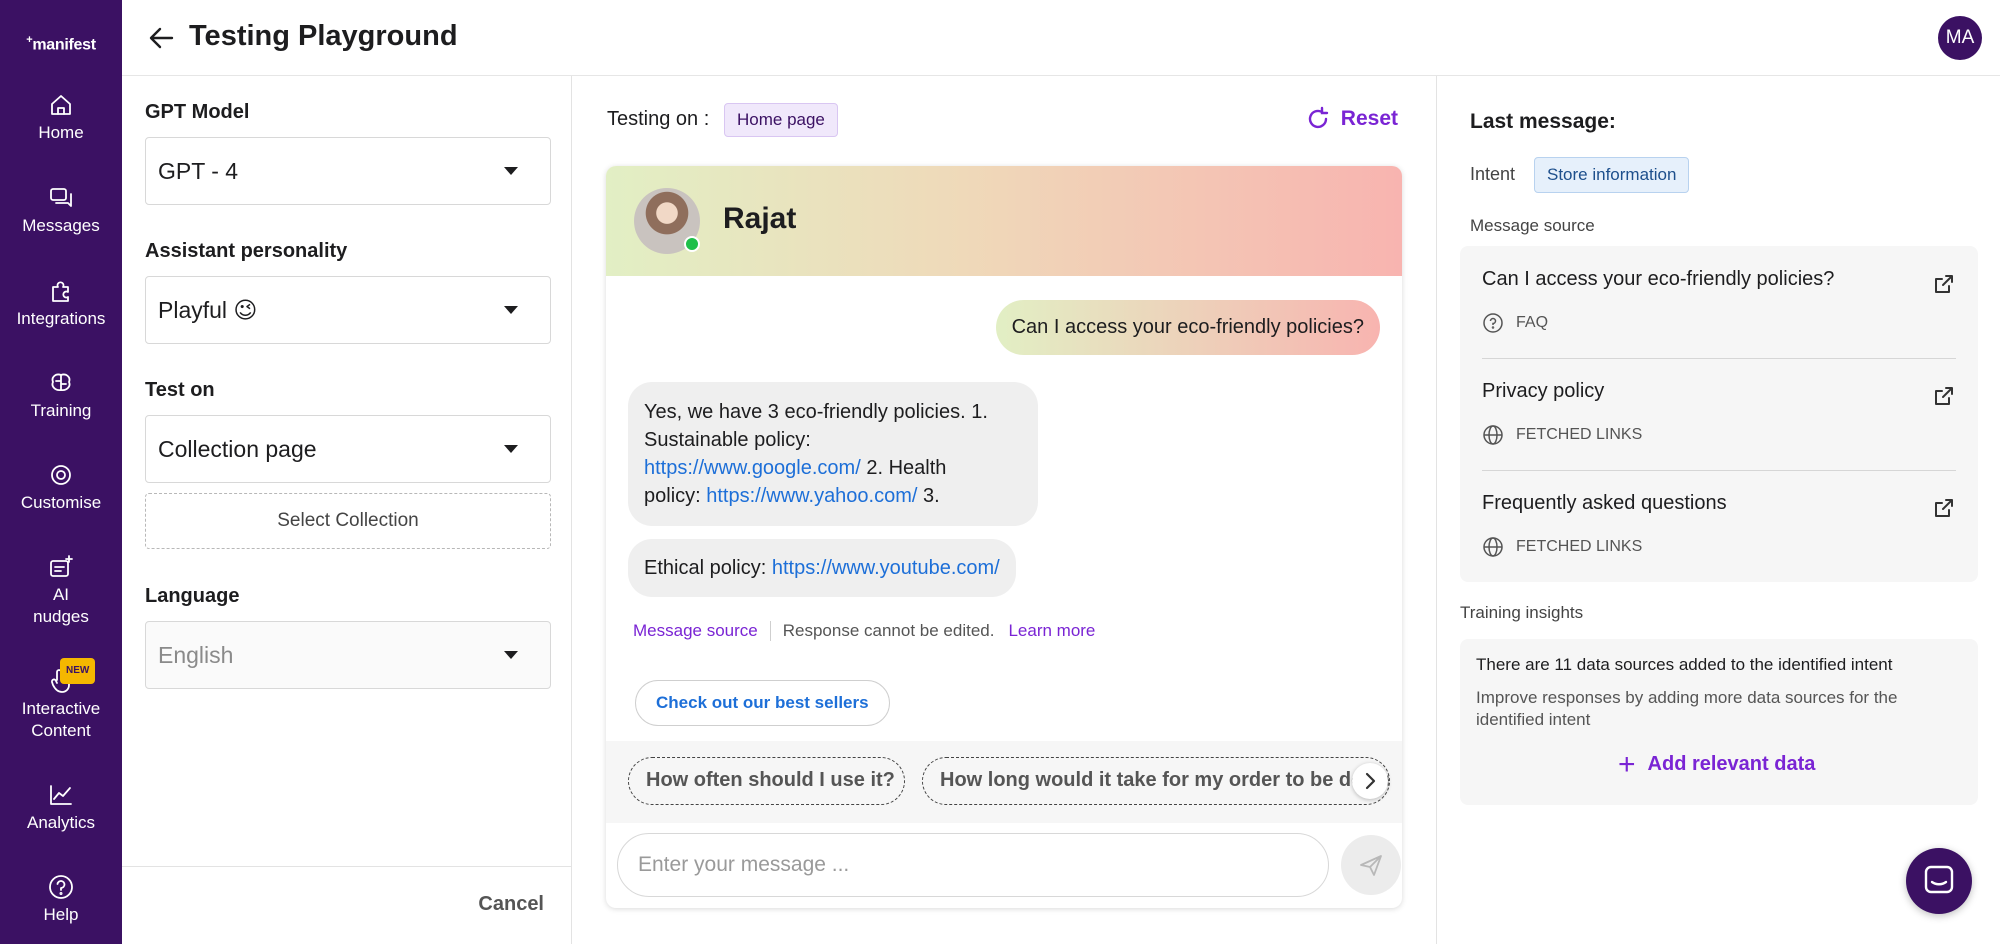  What do you see at coordinates (675, 496) in the screenshot?
I see `bot-text: policy:` at bounding box center [675, 496].